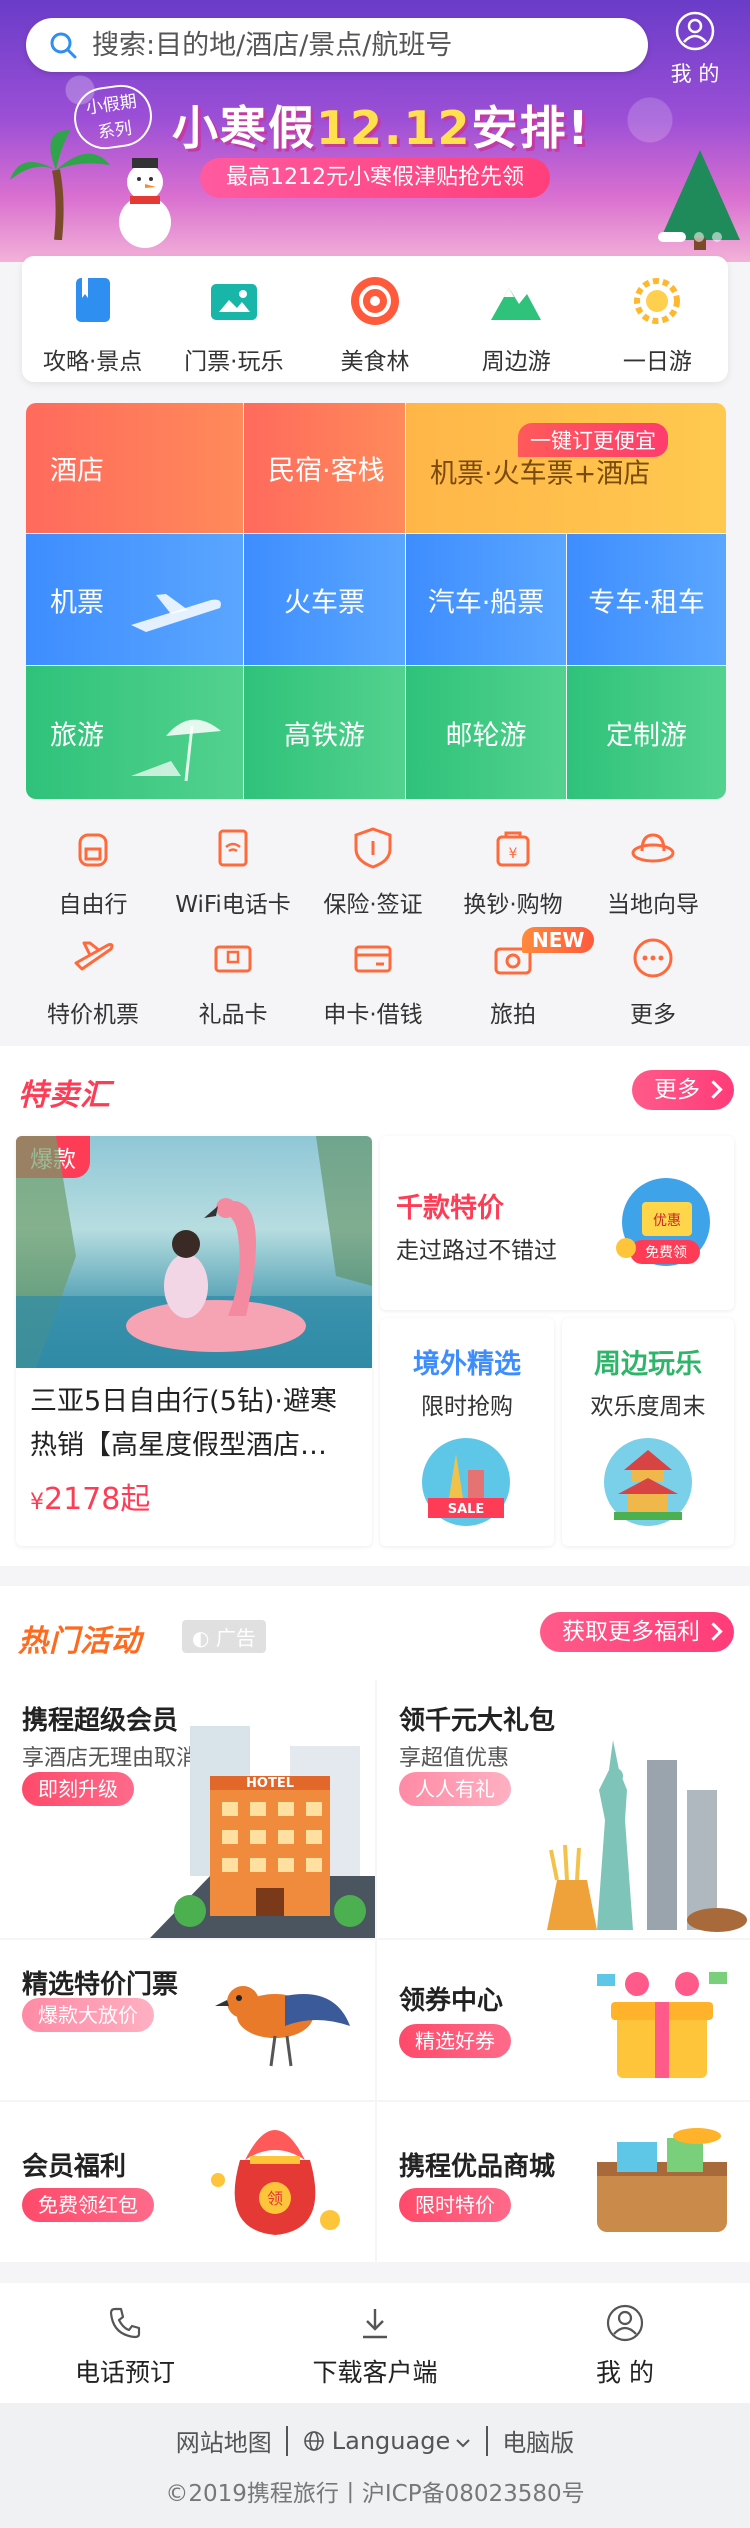  Describe the element at coordinates (662, 2025) in the screenshot. I see `gift-box-illustration` at that location.